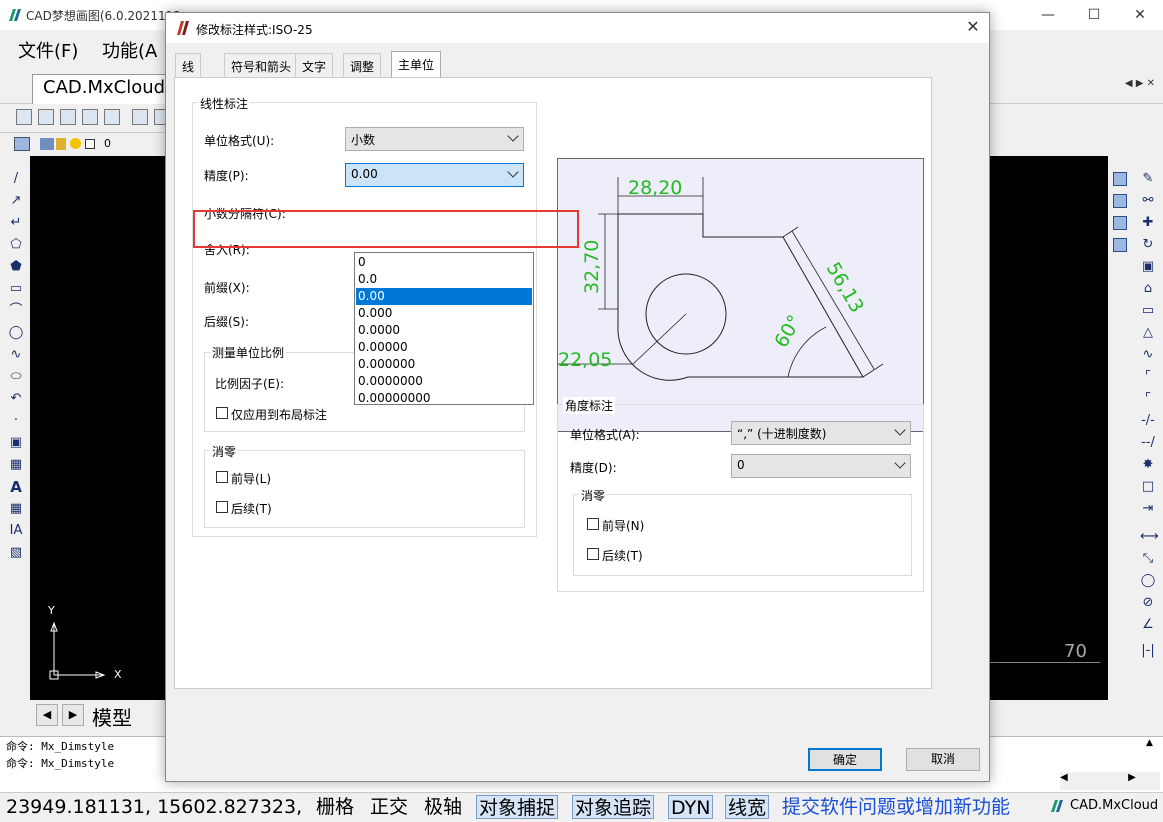 The width and height of the screenshot is (1163, 822). I want to click on new-file-icon, so click(24, 117).